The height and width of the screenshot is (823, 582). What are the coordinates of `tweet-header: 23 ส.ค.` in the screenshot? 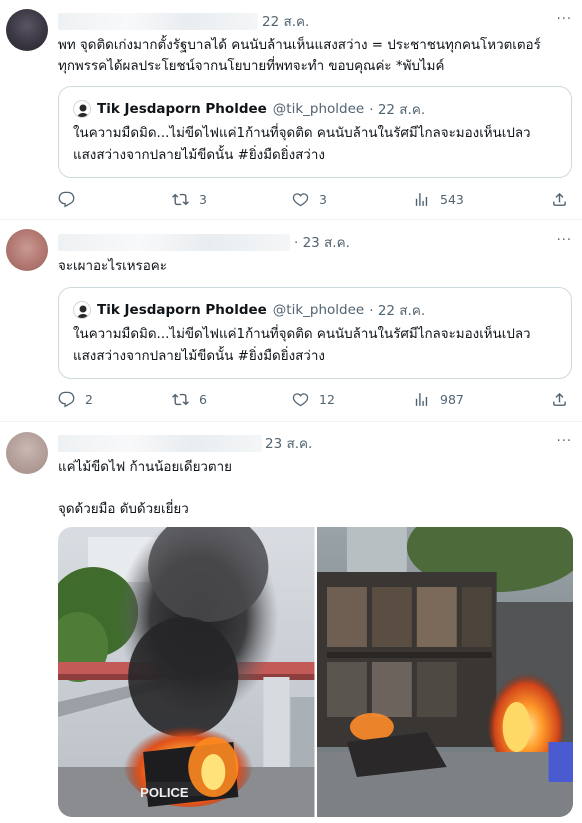 It's located at (185, 443).